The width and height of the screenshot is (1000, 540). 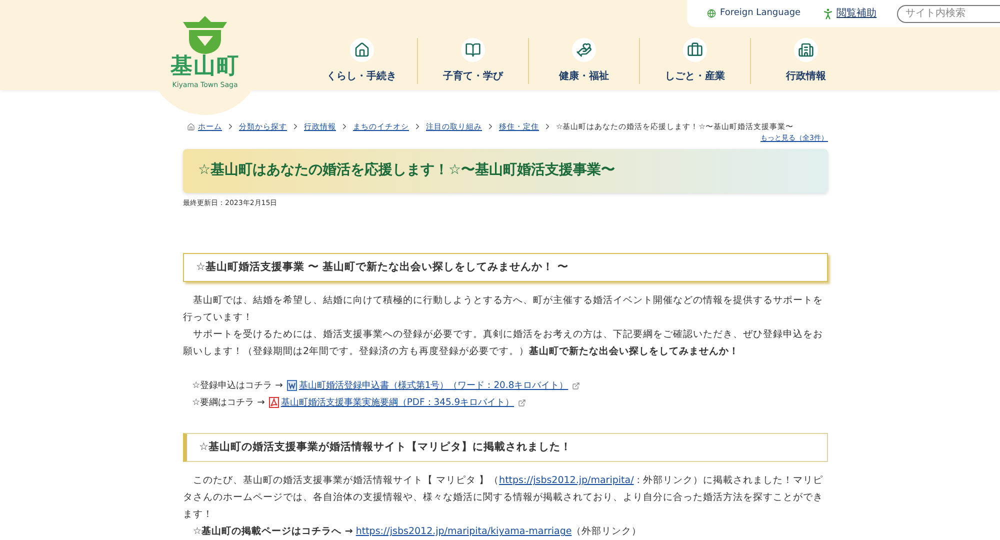 What do you see at coordinates (191, 126) in the screenshot?
I see `home-icon` at bounding box center [191, 126].